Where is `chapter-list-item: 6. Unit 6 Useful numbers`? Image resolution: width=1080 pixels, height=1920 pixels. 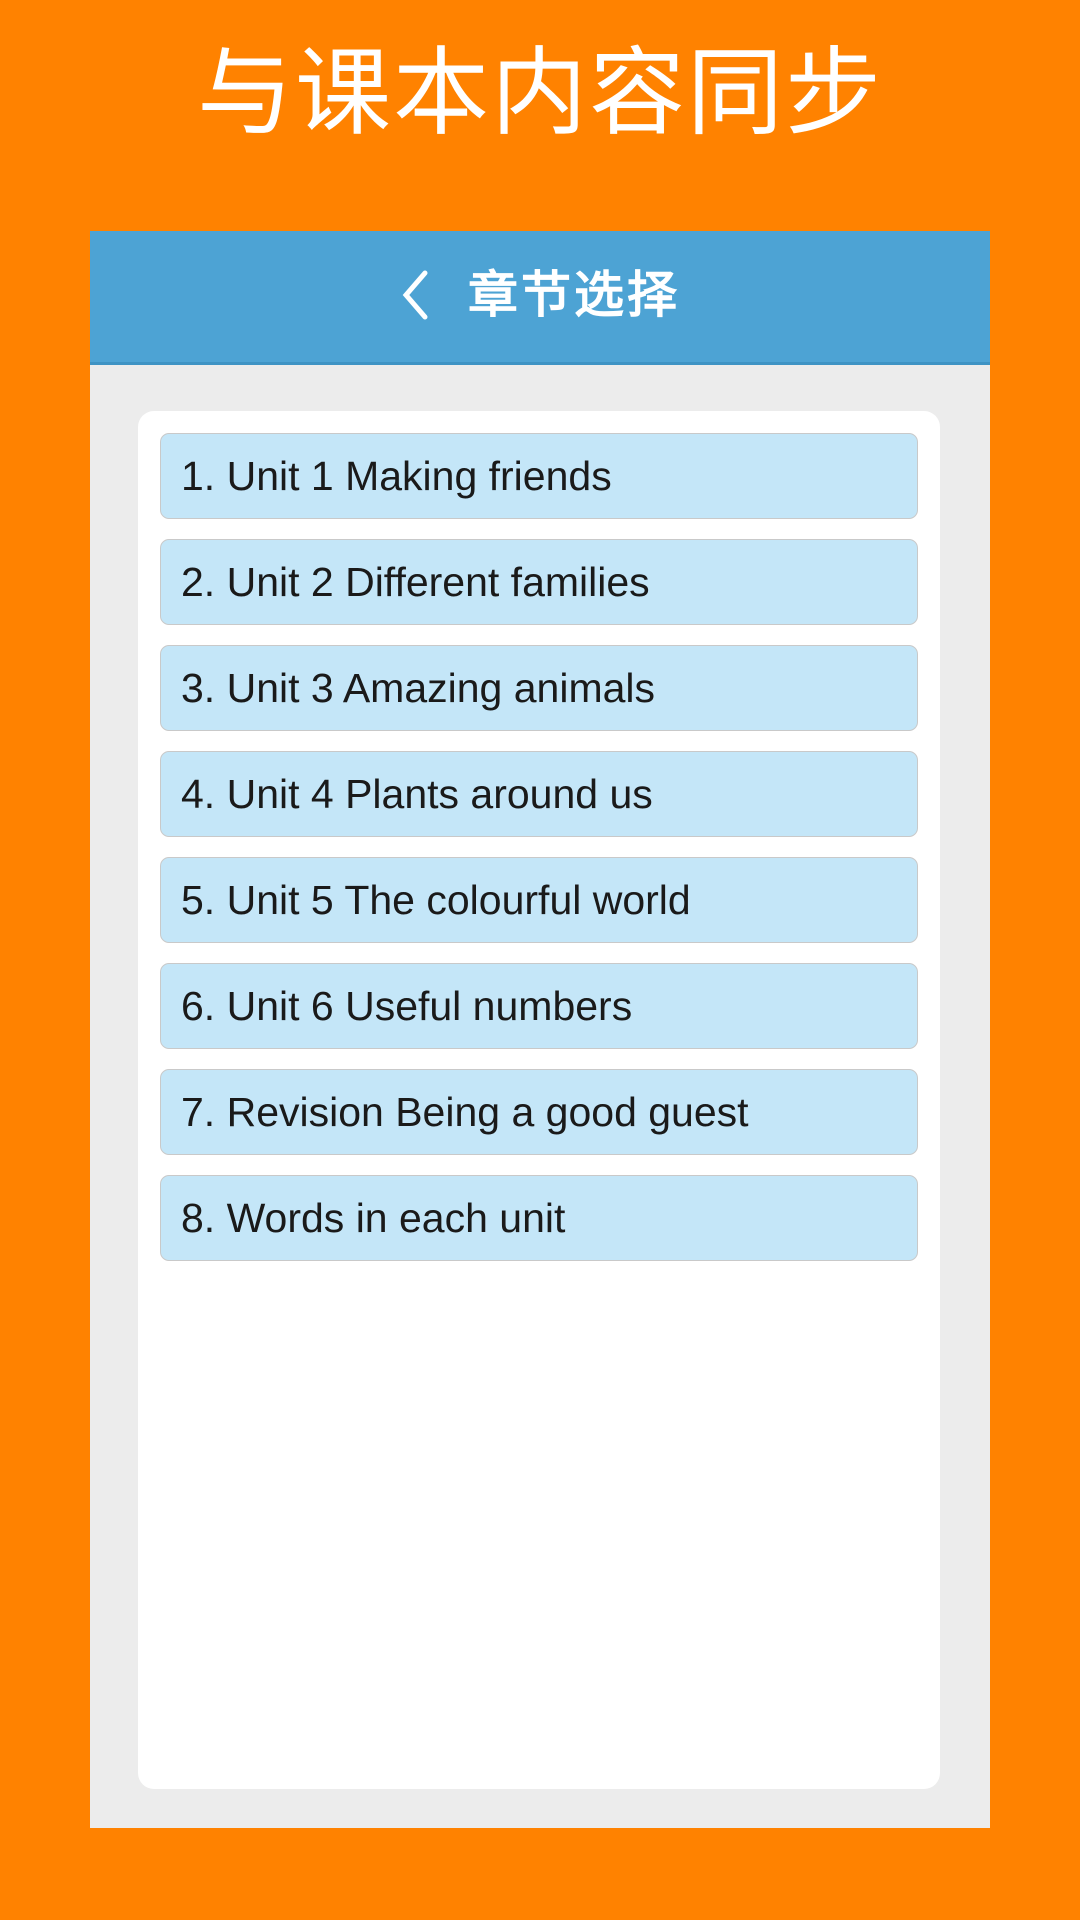
chapter-list-item: 6. Unit 6 Useful numbers is located at coordinates (539, 1006).